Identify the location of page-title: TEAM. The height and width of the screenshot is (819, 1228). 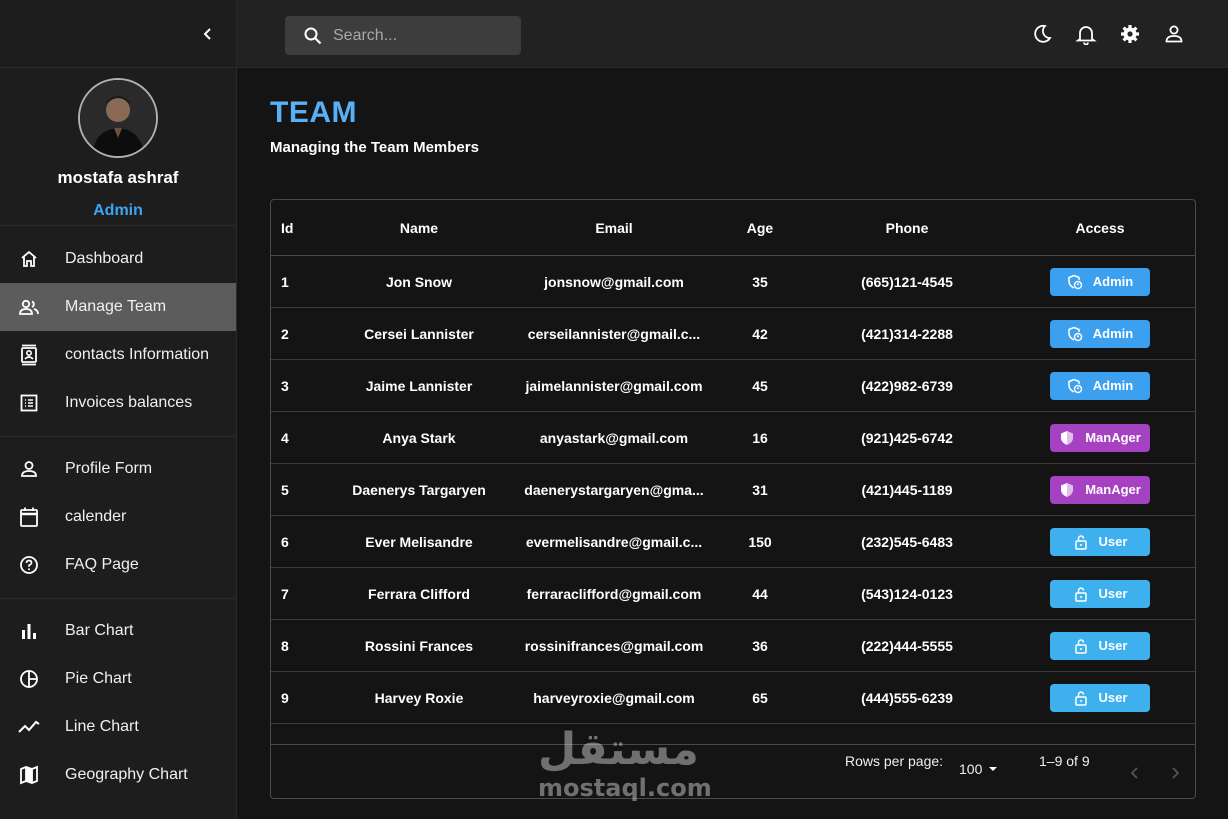
(313, 112).